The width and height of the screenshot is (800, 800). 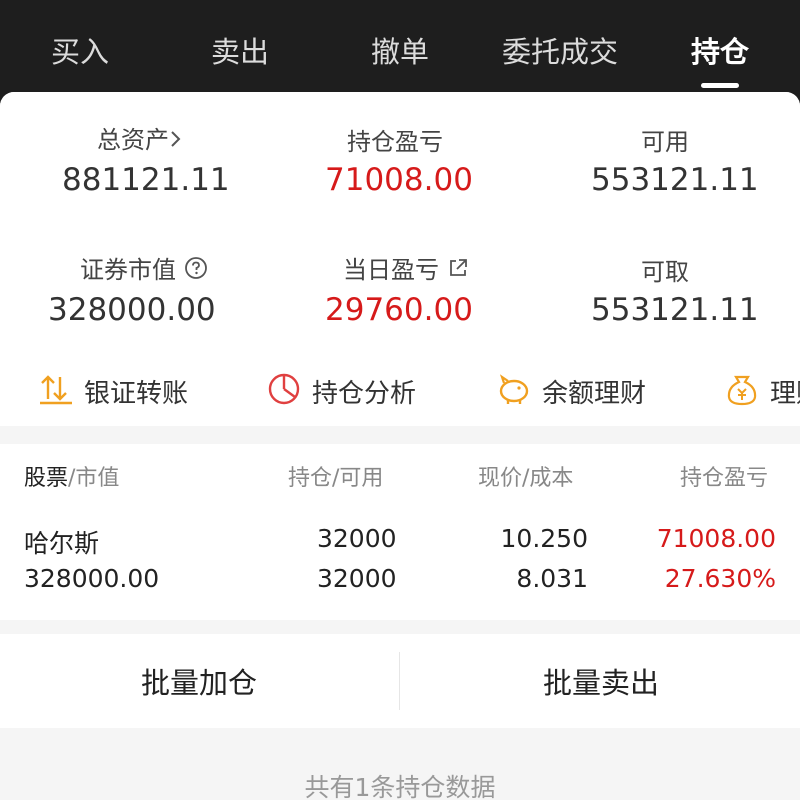 I want to click on row-available: 32000, so click(x=357, y=578).